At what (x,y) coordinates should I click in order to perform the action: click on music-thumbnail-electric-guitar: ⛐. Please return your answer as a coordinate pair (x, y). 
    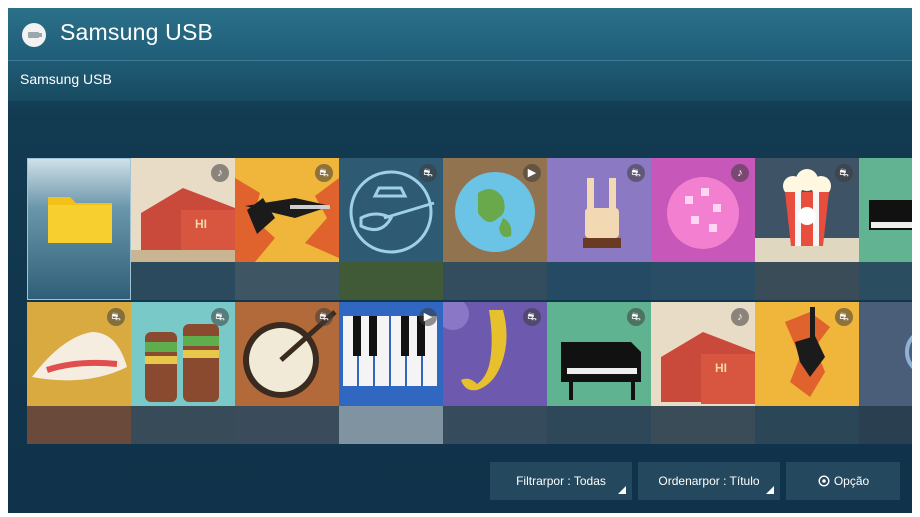
    Looking at the image, I should click on (287, 229).